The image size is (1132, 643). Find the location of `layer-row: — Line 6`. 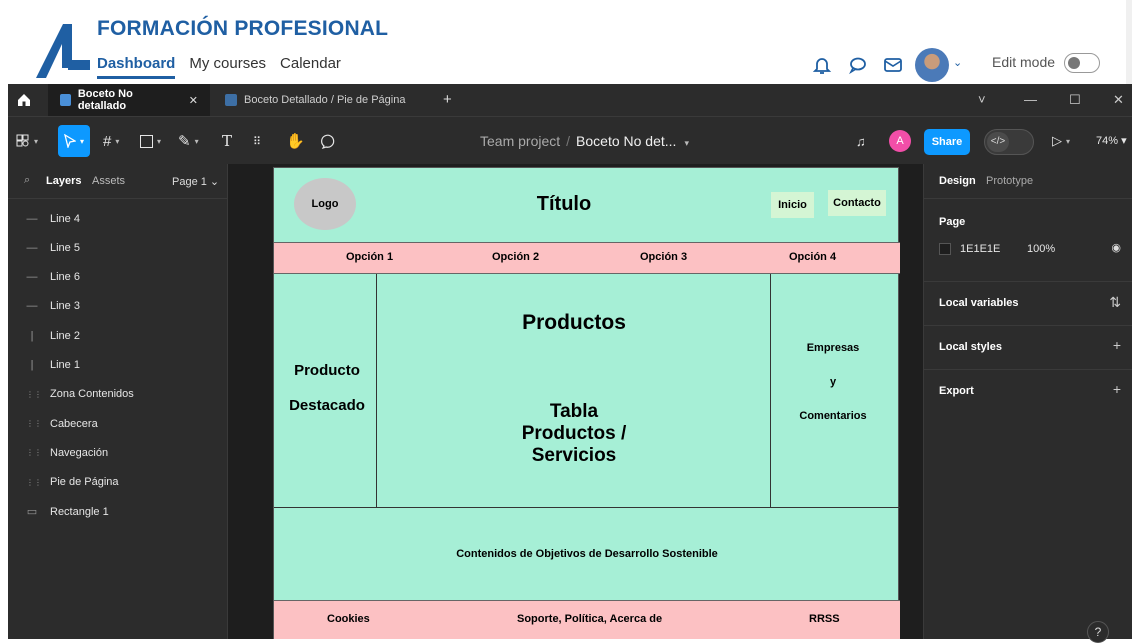

layer-row: — Line 6 is located at coordinates (118, 277).